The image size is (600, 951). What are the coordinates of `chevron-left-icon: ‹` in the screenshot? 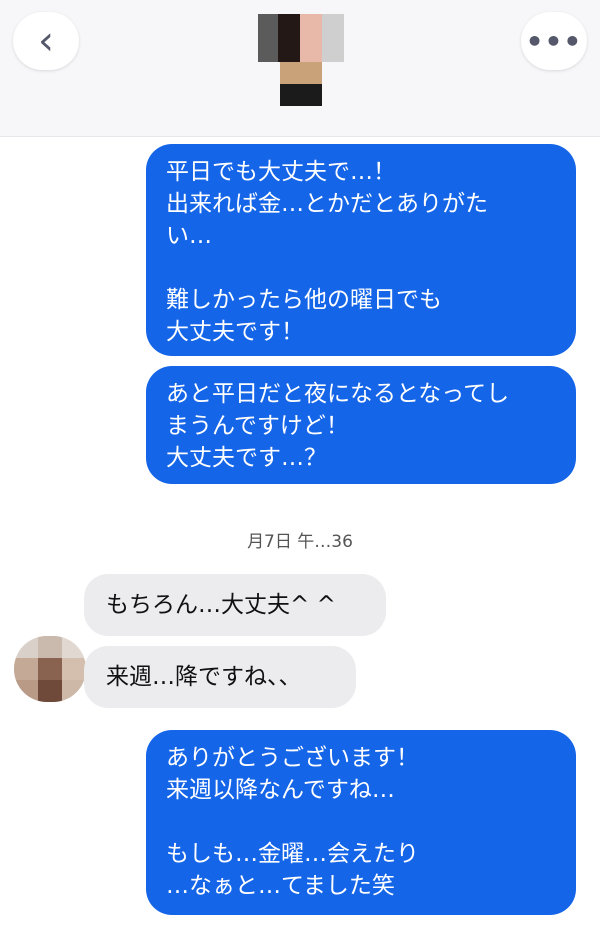 It's located at (46, 41).